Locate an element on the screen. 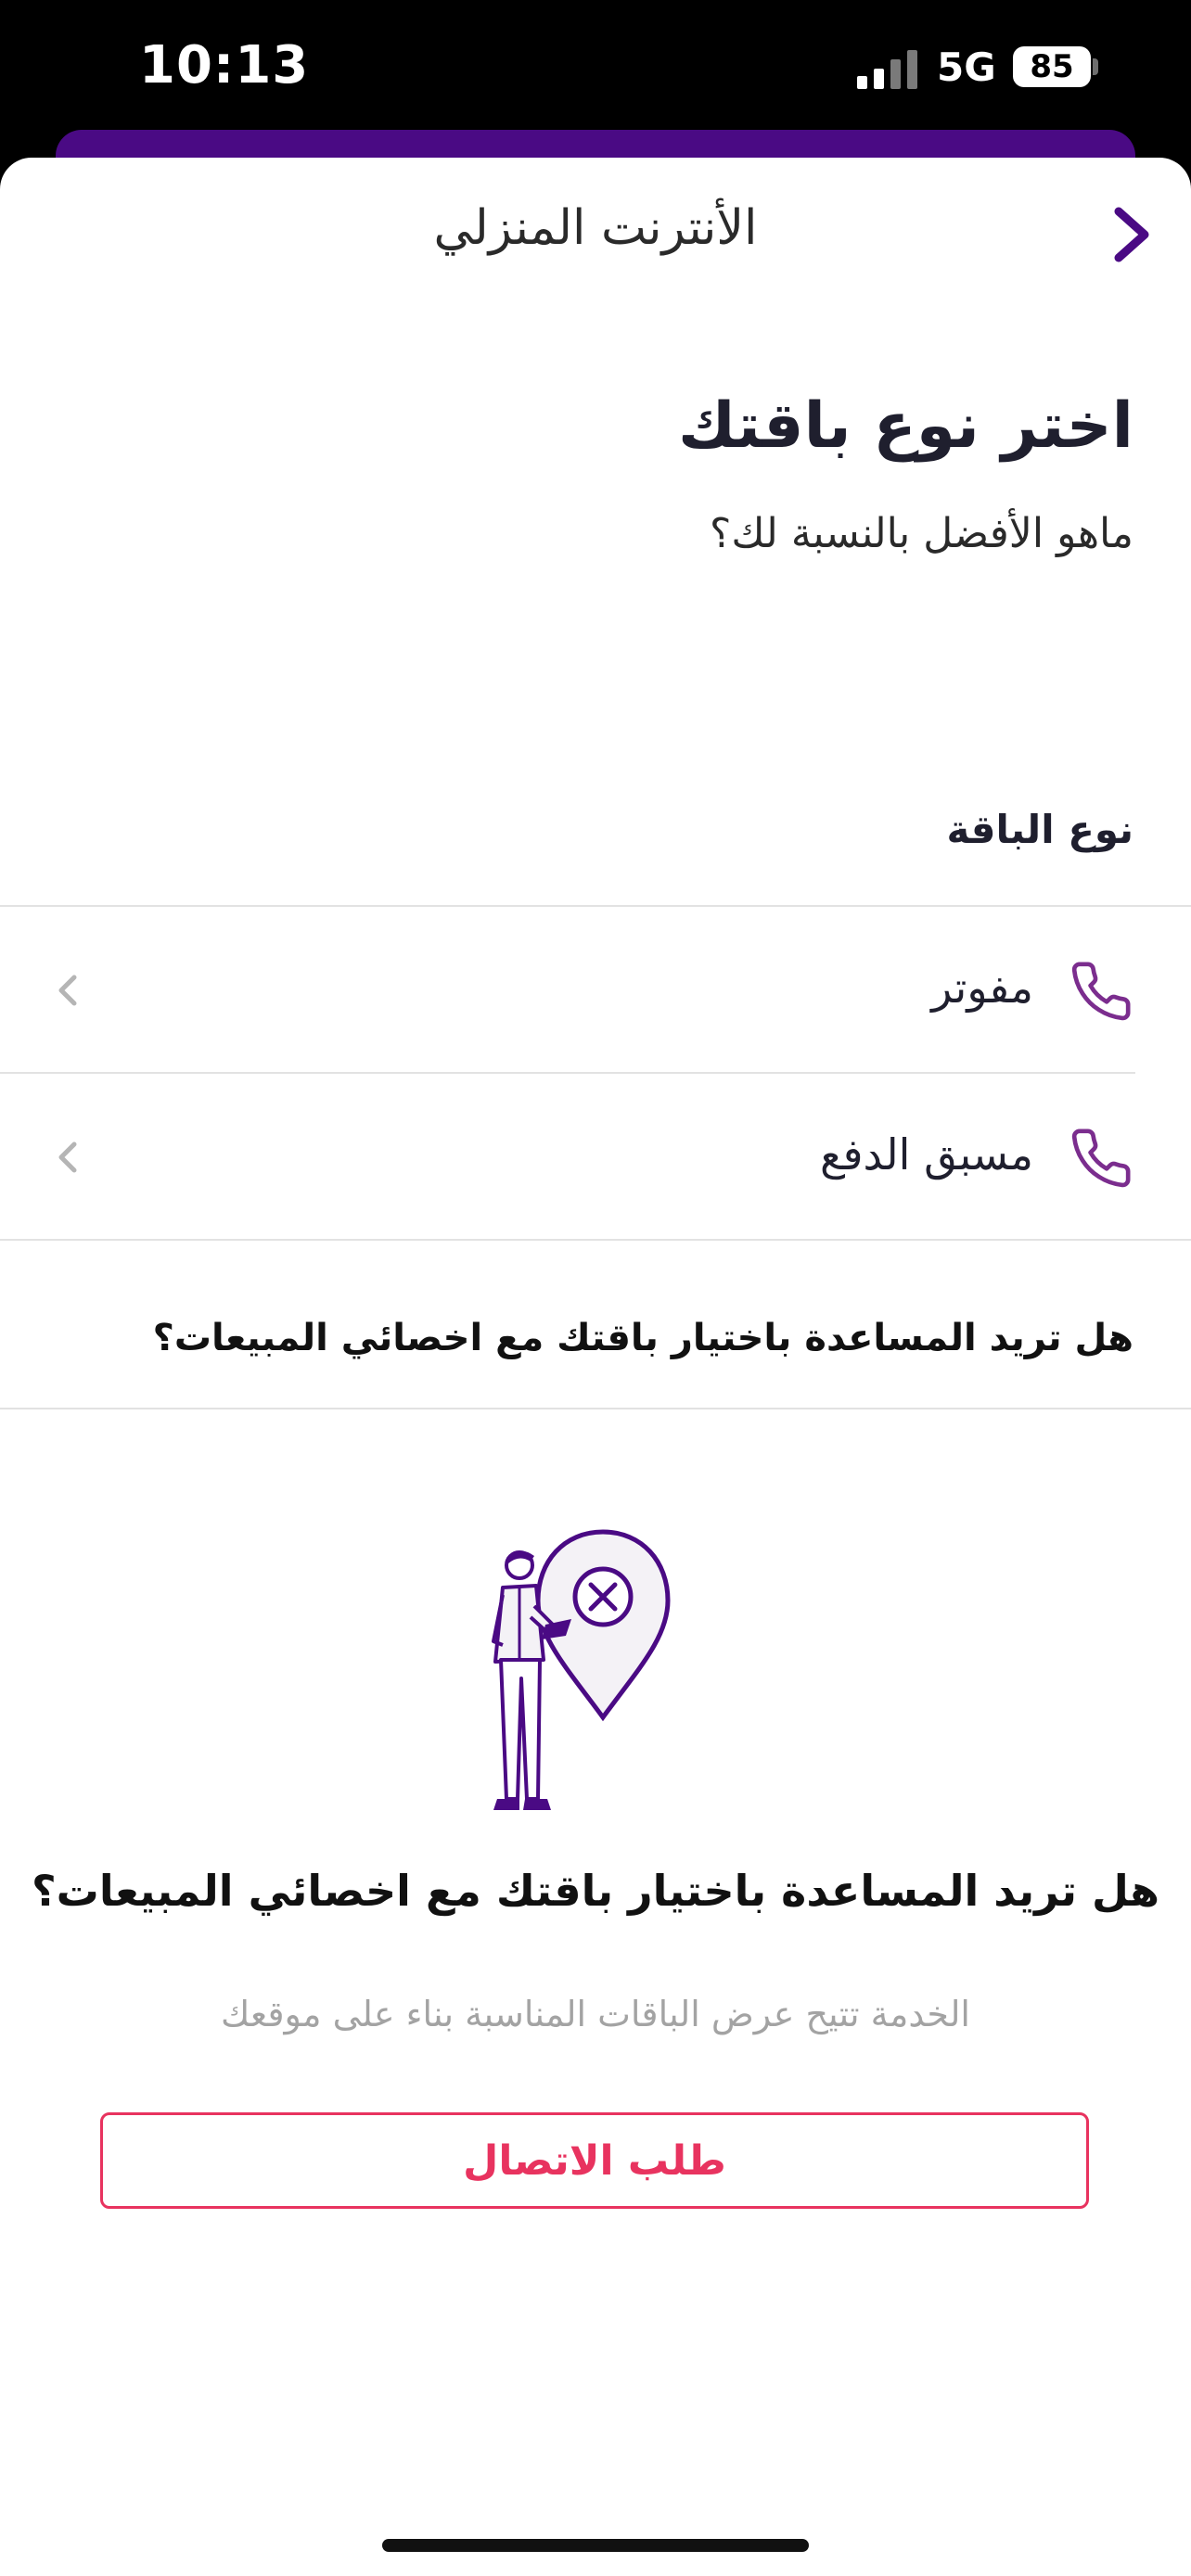  home-indicator is located at coordinates (595, 2545).